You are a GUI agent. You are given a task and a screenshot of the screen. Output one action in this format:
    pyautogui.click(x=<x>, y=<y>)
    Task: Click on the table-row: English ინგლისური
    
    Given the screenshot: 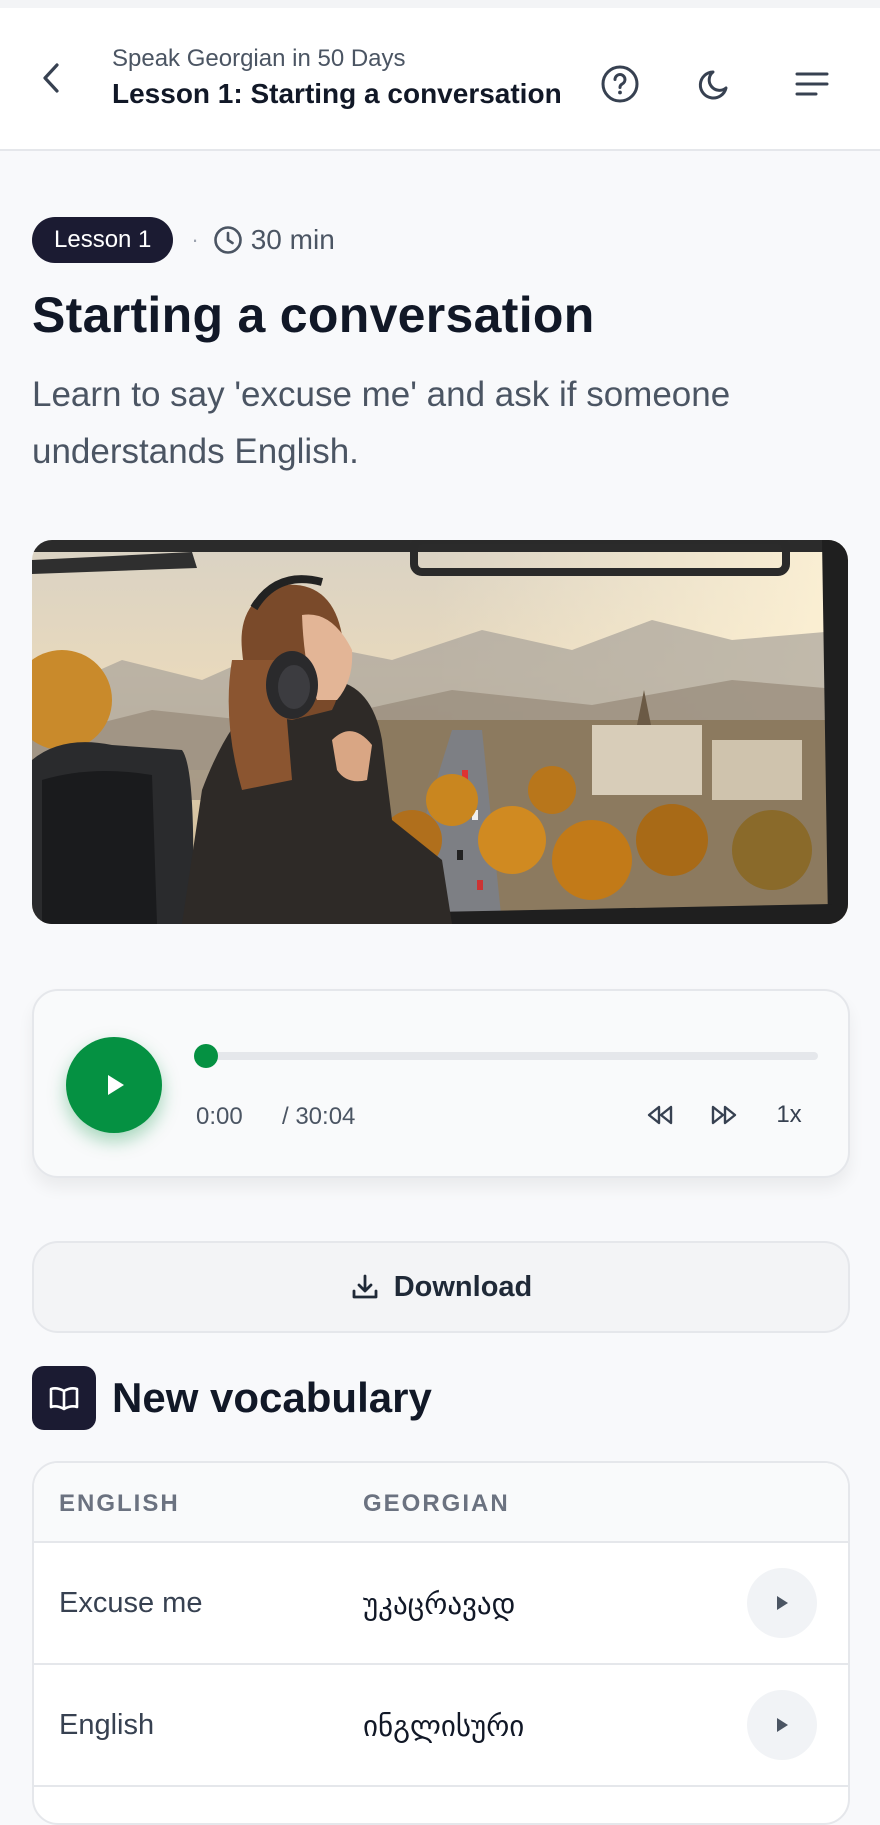 What is the action you would take?
    pyautogui.click(x=441, y=1726)
    